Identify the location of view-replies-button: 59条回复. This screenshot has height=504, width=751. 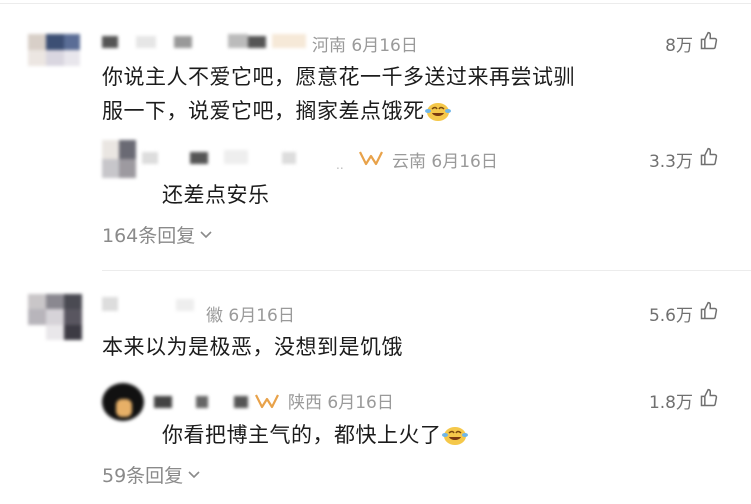
(151, 474).